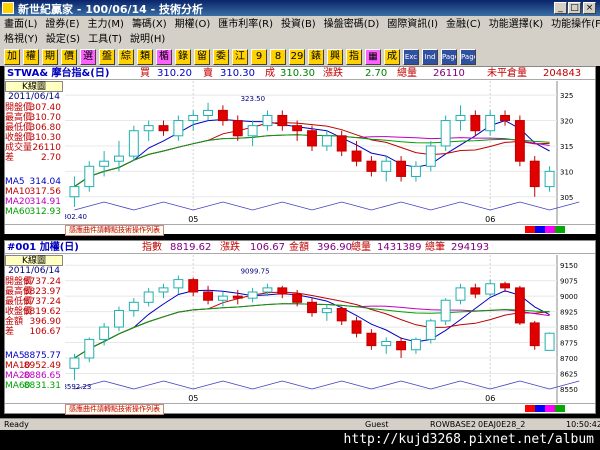 This screenshot has width=600, height=450. I want to click on toolbar-button-20: 成, so click(392, 57).